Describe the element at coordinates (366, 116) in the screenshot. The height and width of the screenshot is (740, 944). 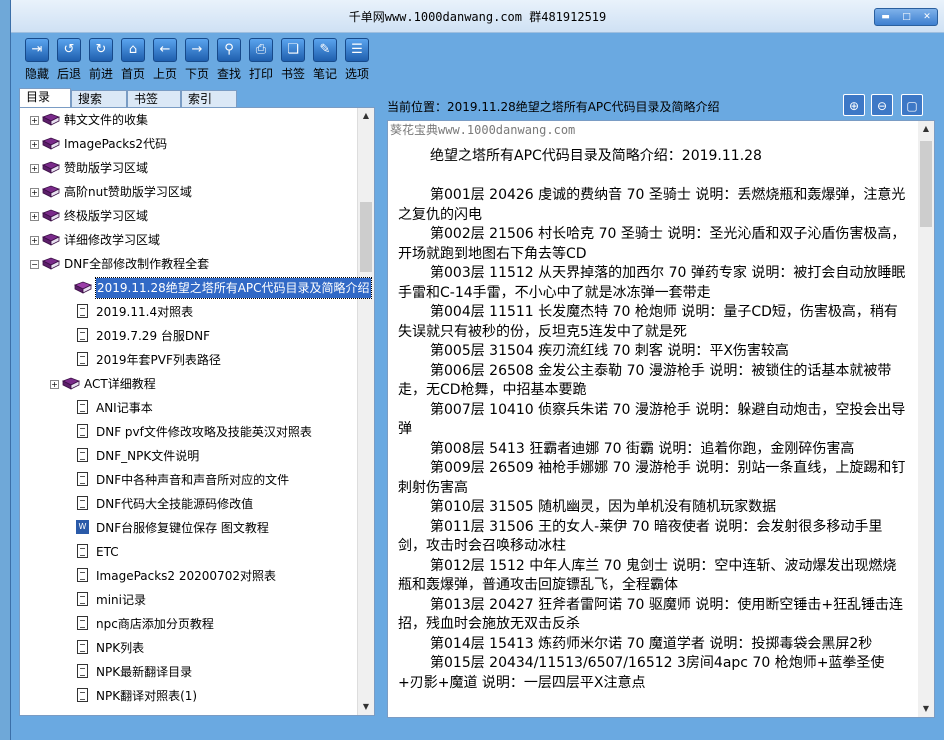
I see `scroll-up-icon: ▲` at that location.